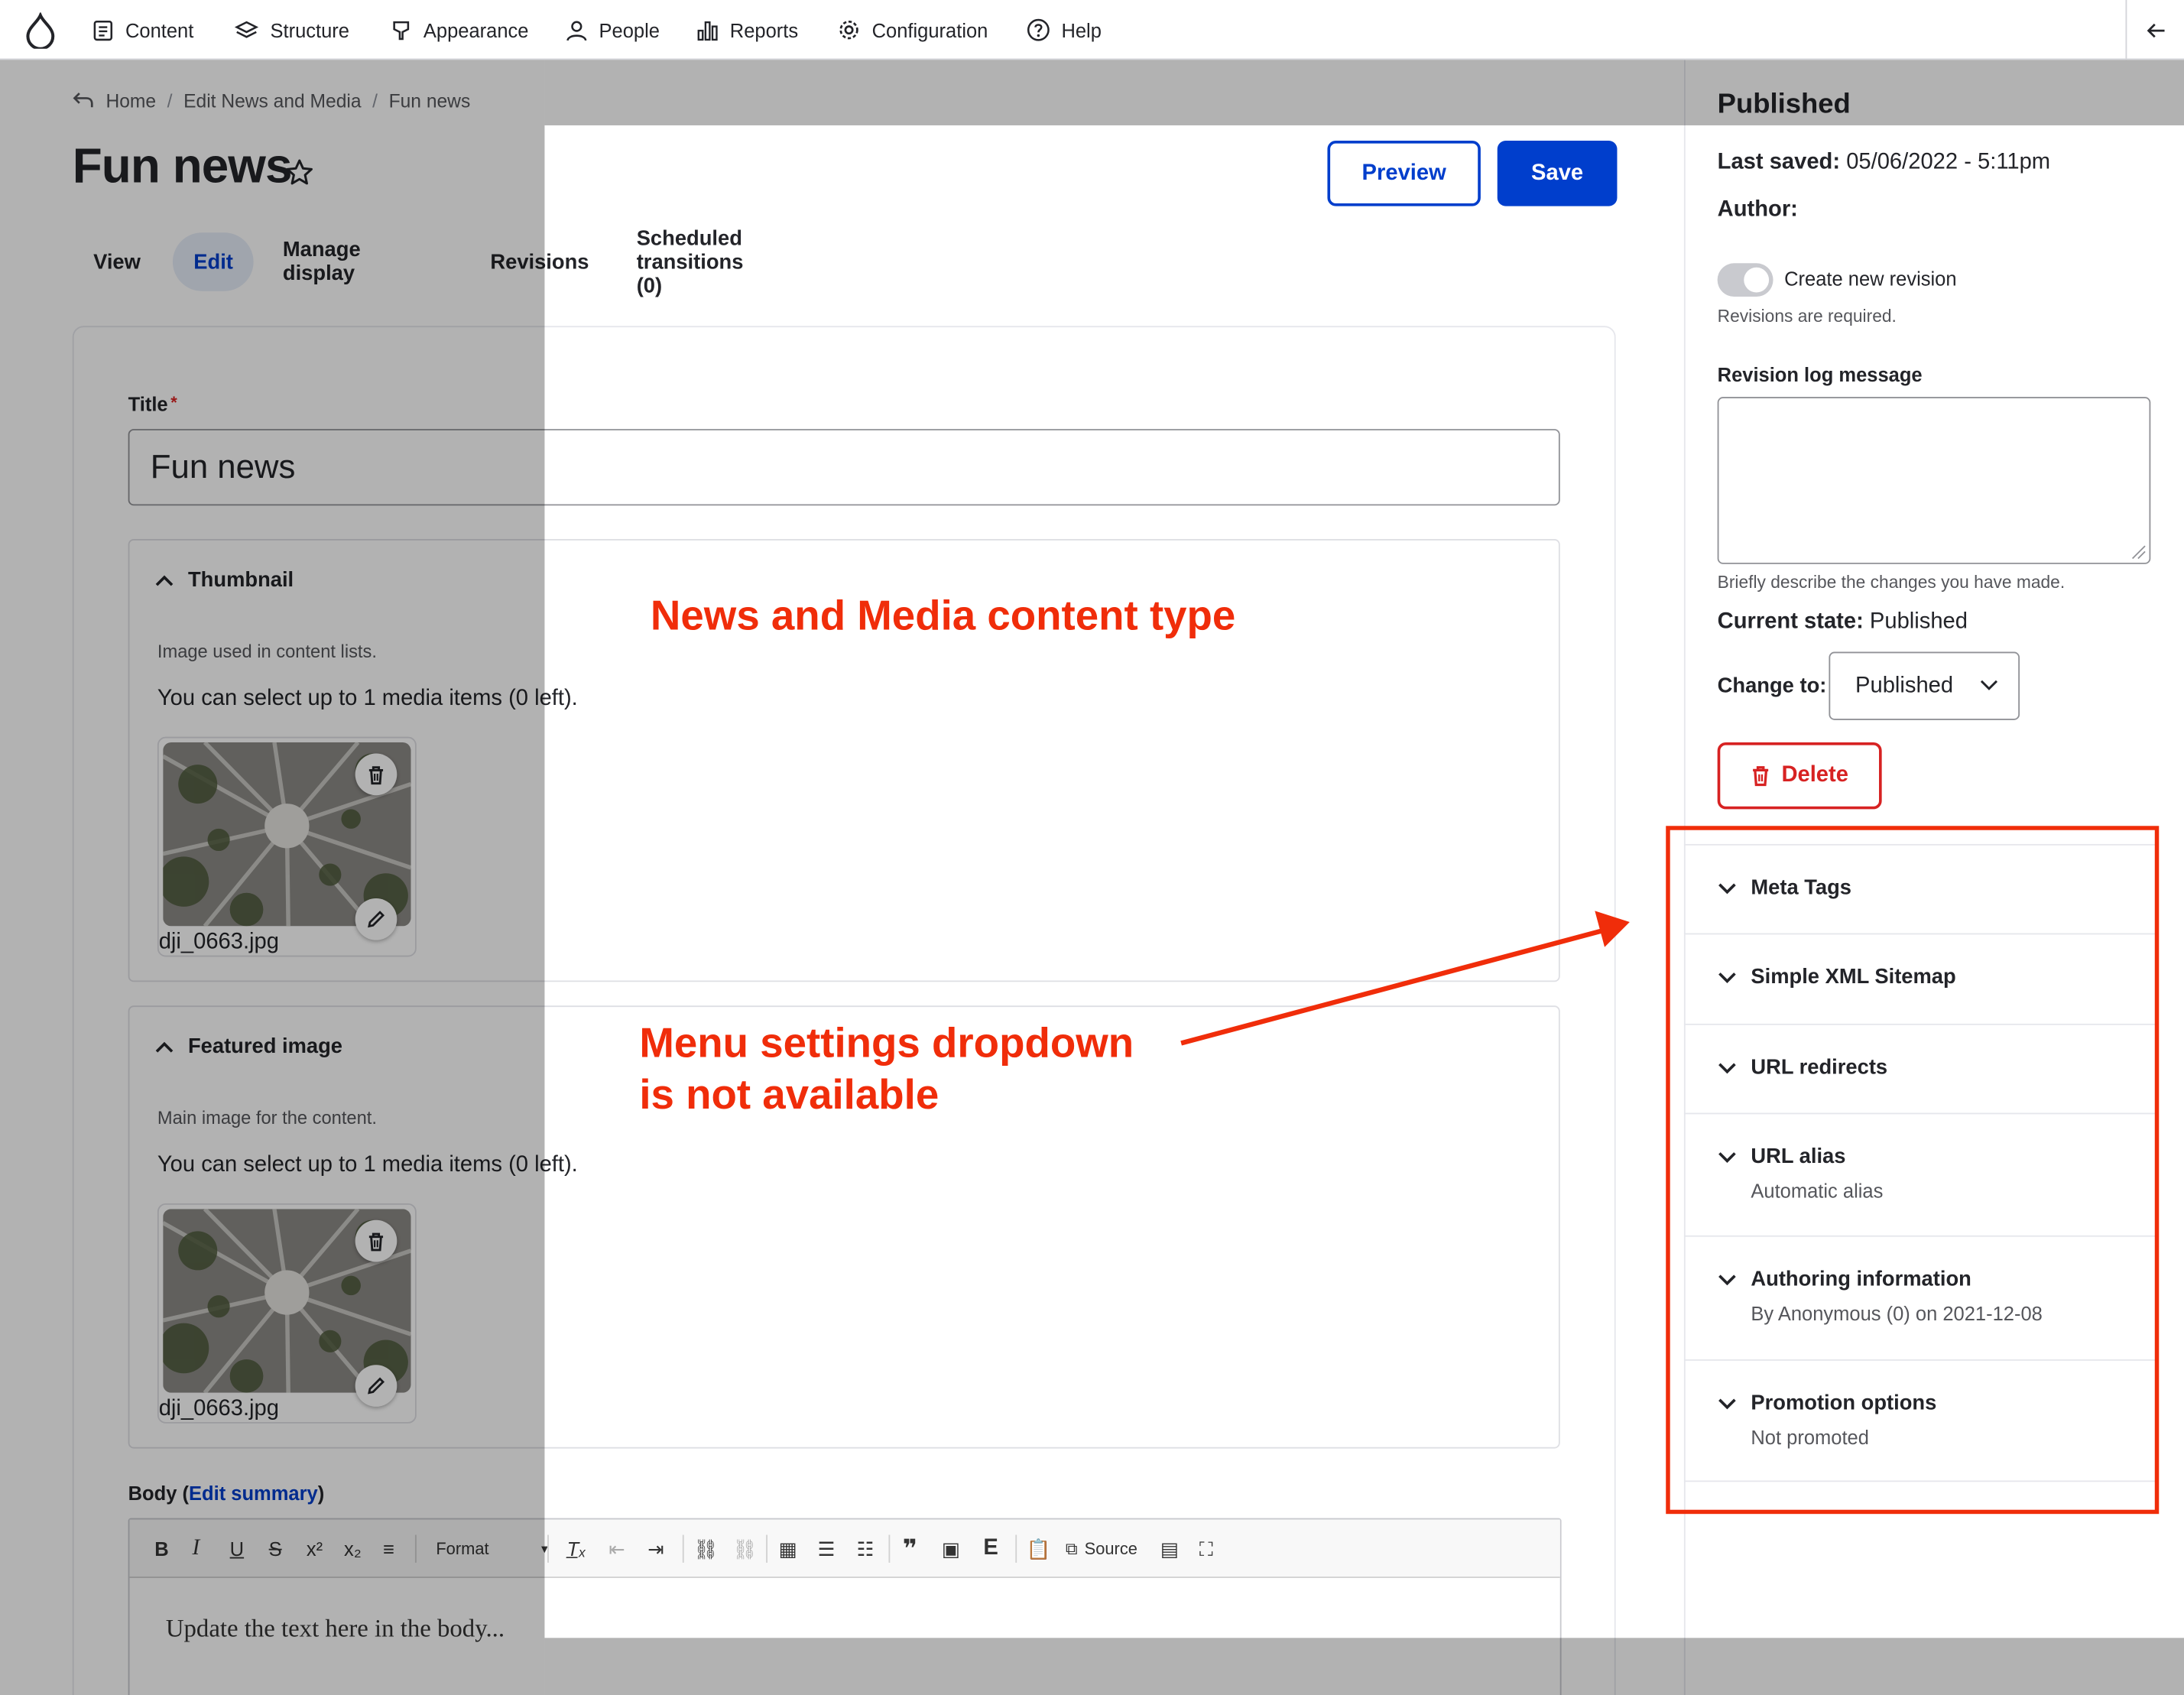  I want to click on table-button: ▦, so click(788, 1548).